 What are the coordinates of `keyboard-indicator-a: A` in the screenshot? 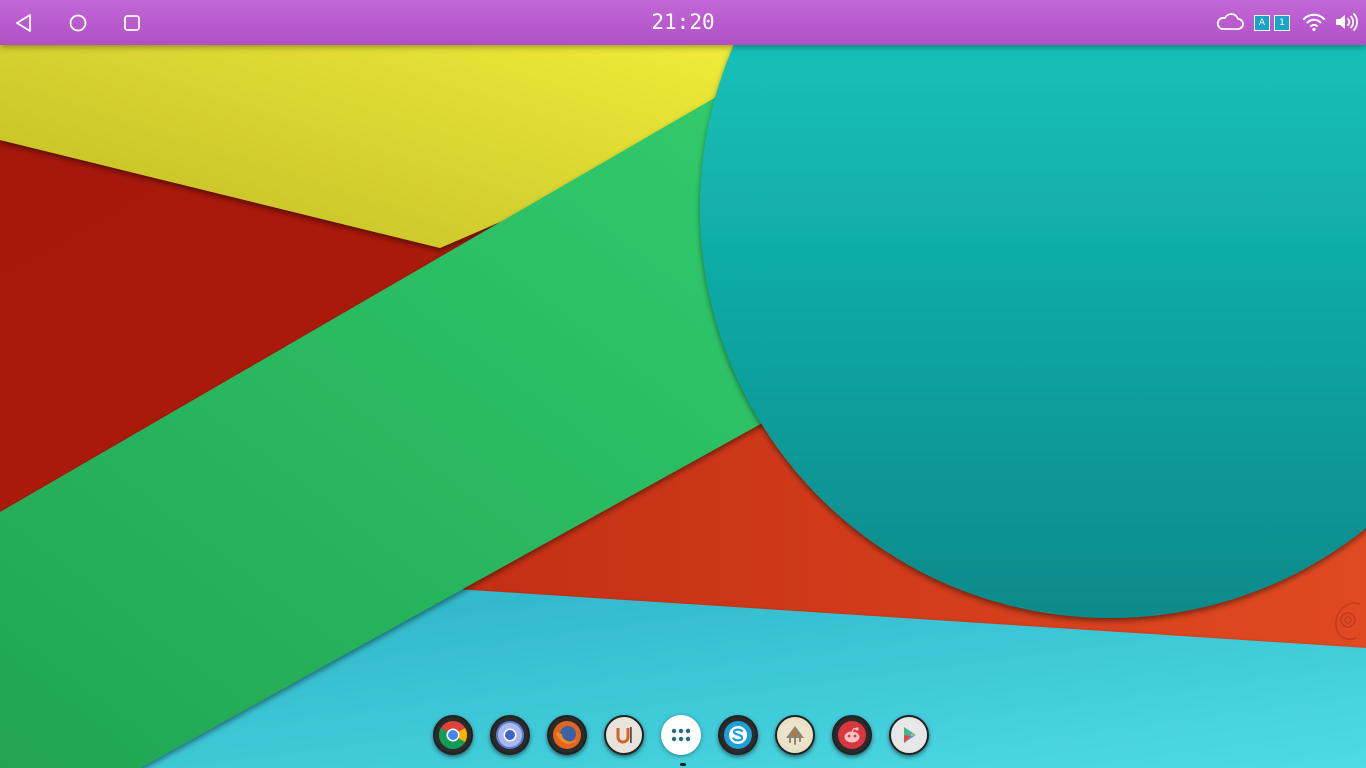 It's located at (1262, 23).